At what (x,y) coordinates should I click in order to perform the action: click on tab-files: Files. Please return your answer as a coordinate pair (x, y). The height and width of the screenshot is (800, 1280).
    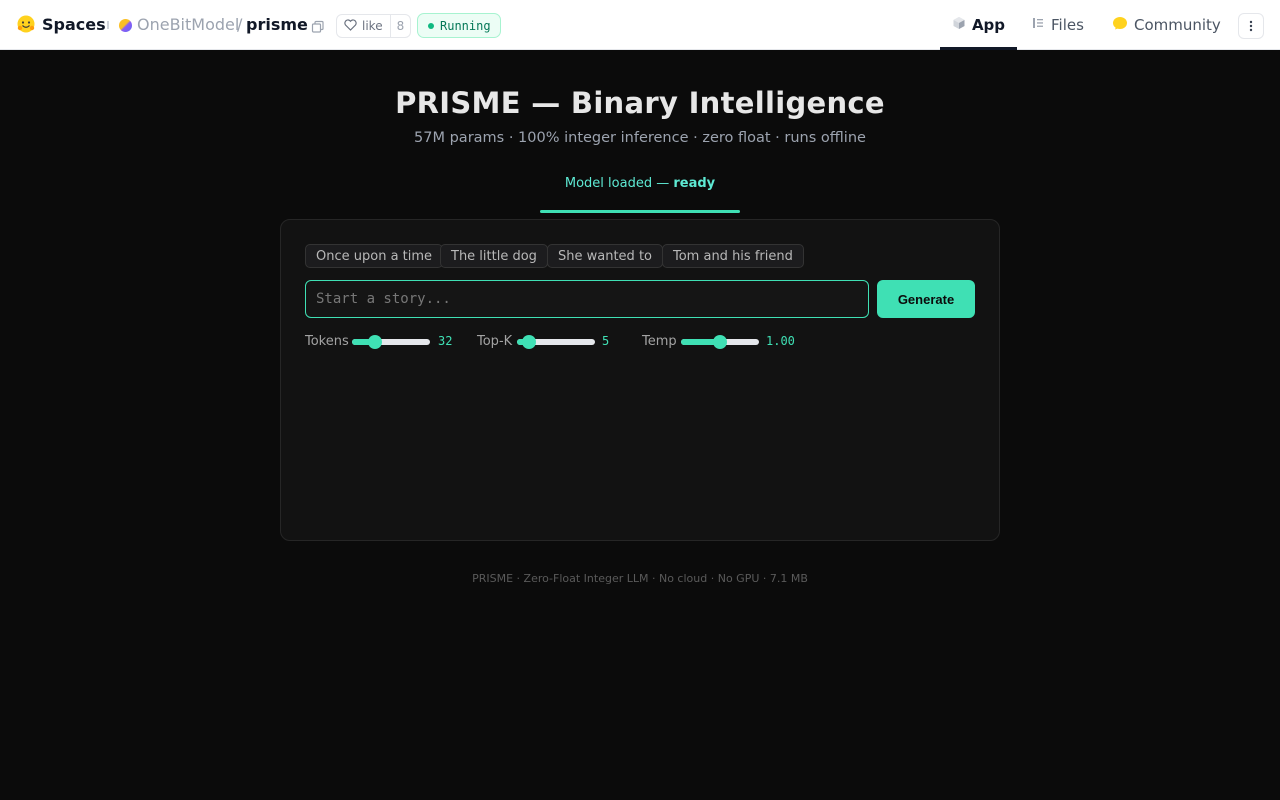
    Looking at the image, I should click on (1057, 25).